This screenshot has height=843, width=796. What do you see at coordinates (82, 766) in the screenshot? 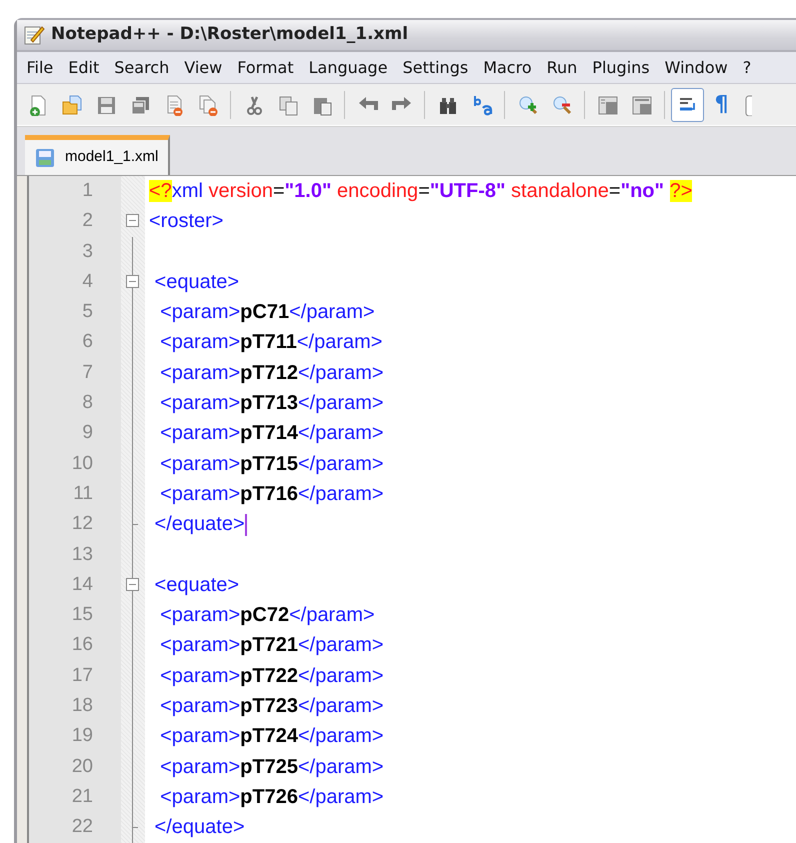
I see `line-number: 20` at bounding box center [82, 766].